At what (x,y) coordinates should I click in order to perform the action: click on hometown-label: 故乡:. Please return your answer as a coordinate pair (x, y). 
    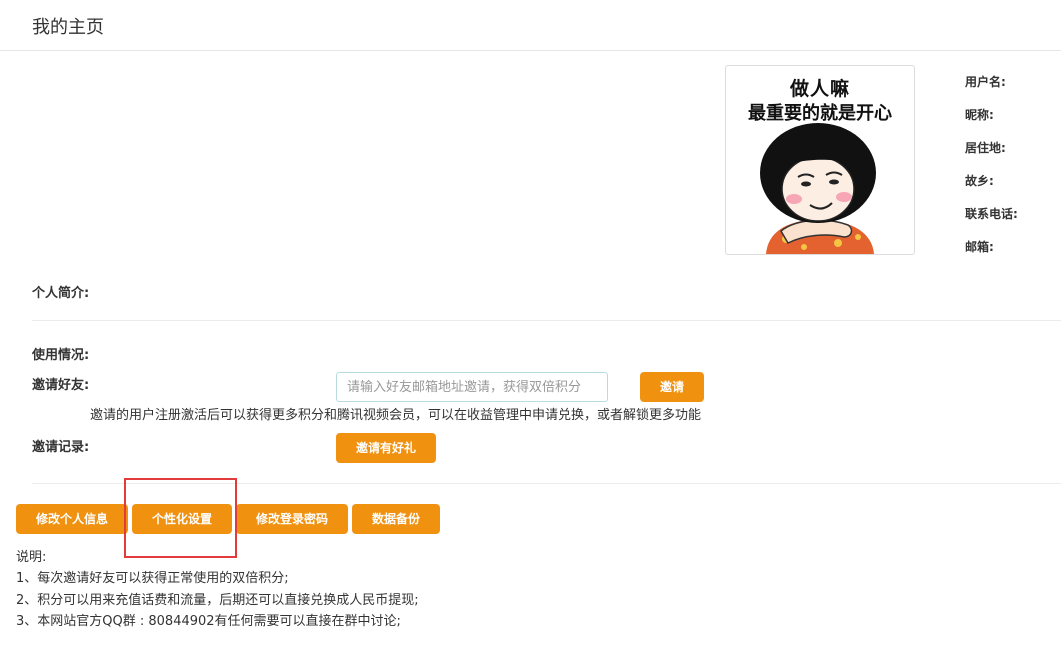
    Looking at the image, I should click on (979, 181).